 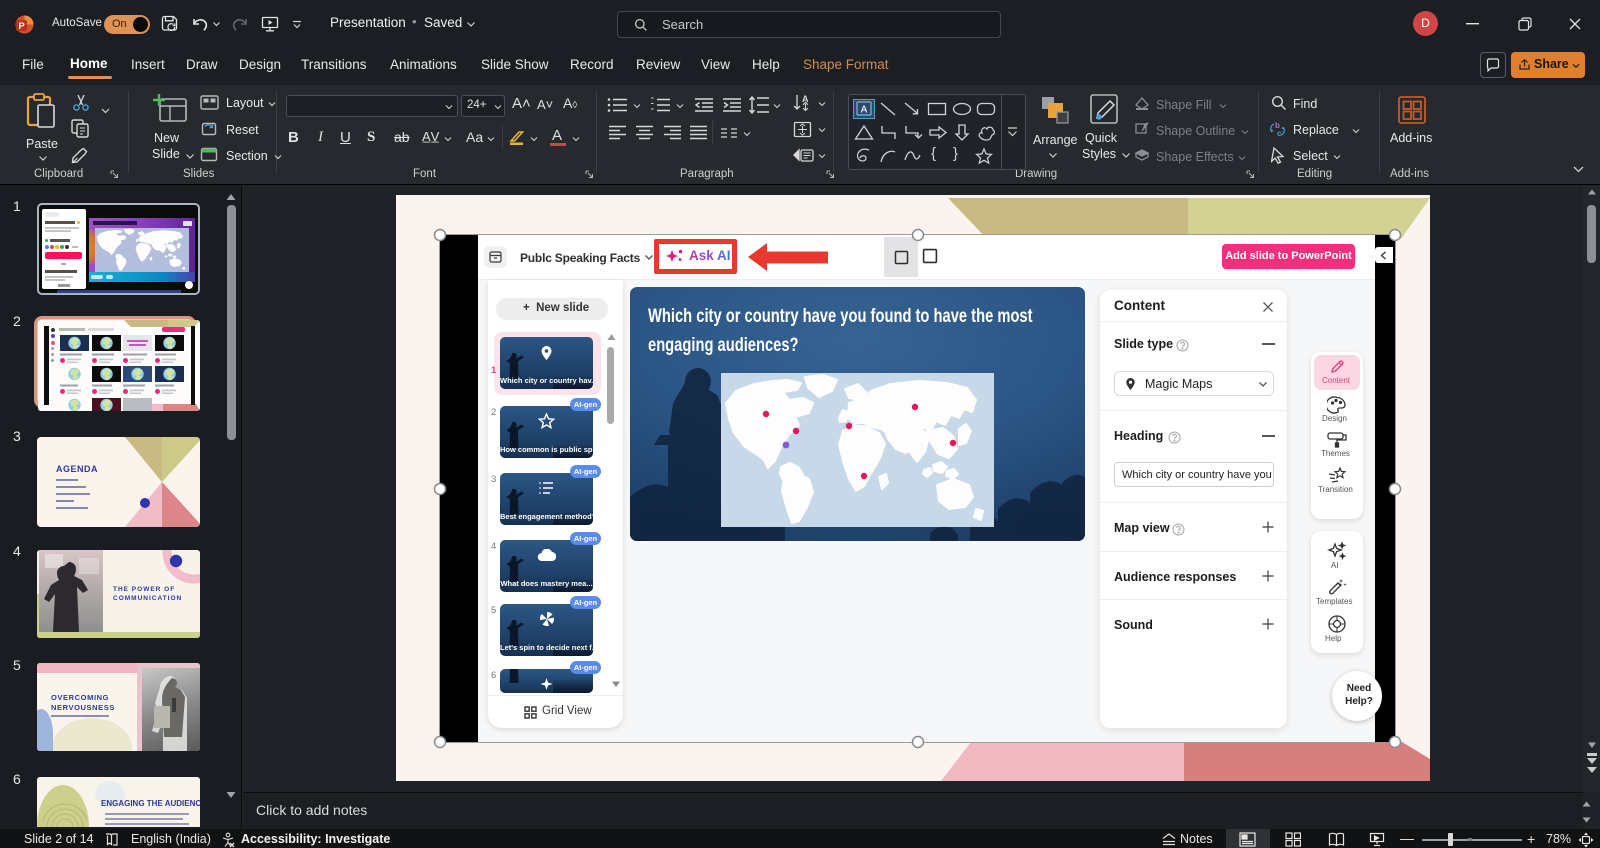 I want to click on svg-text: A, so click(x=863, y=110).